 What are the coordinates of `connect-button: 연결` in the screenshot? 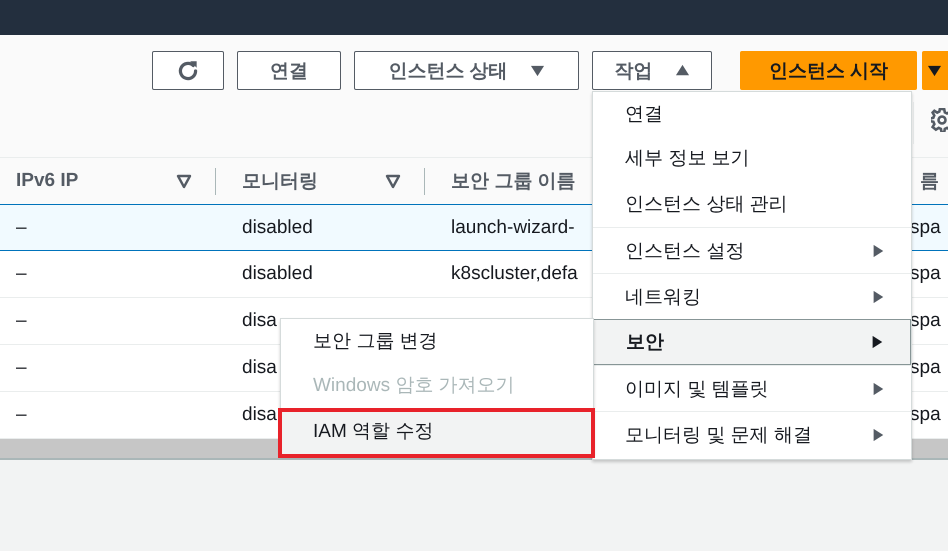 It's located at (289, 70).